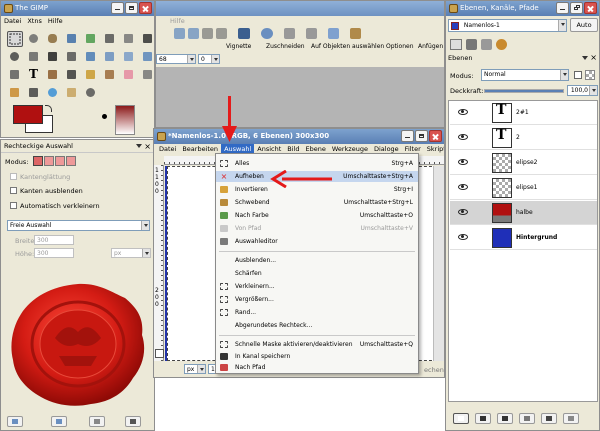 The image size is (600, 431). What do you see at coordinates (221, 33) in the screenshot?
I see `copy-icon` at bounding box center [221, 33].